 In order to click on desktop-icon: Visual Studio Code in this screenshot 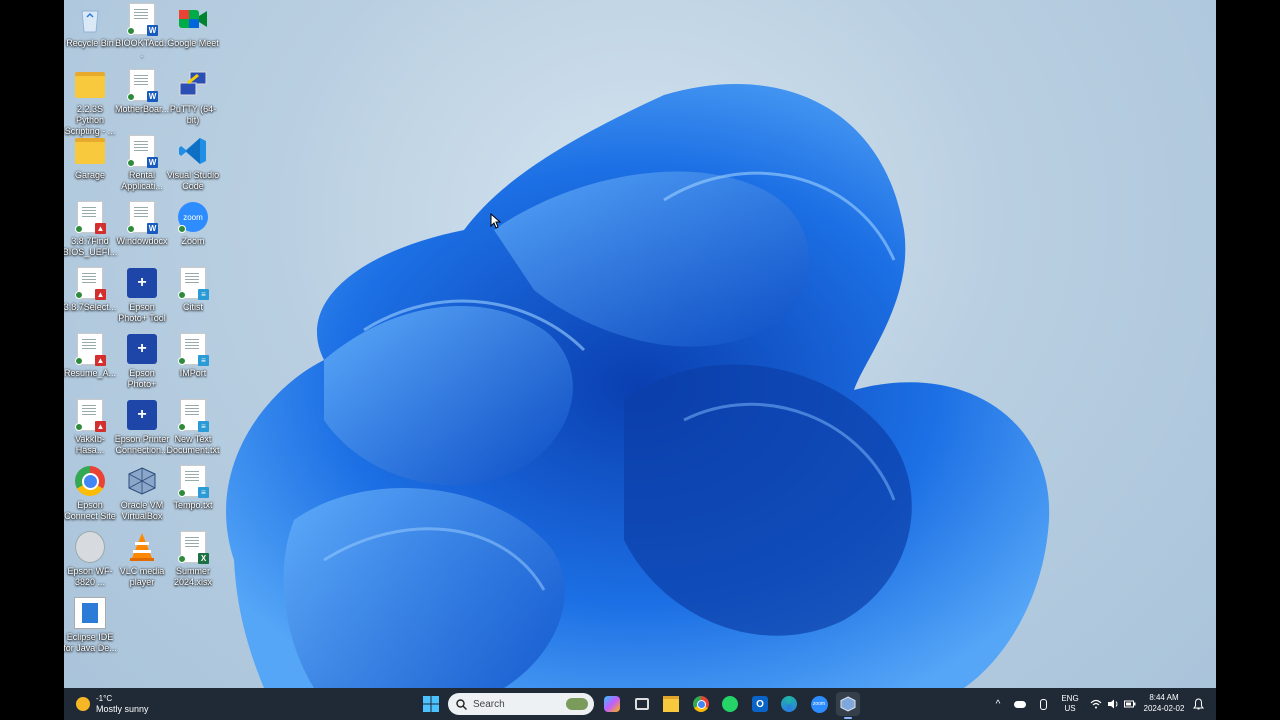, I will do `click(193, 163)`.